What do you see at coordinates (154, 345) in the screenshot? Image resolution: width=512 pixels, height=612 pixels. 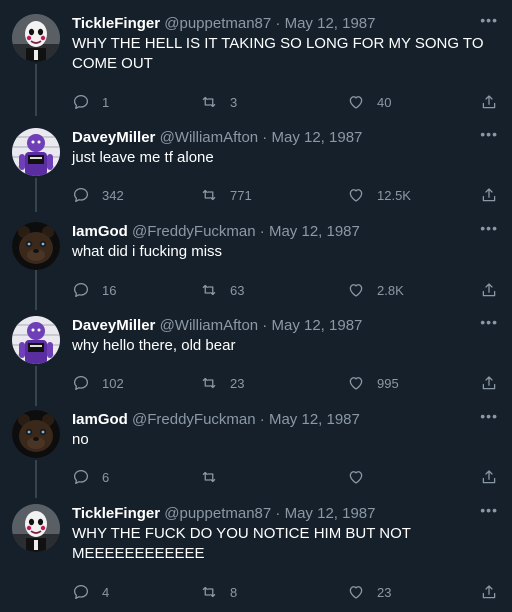 I see `tweet-text: why hello there, old bear` at bounding box center [154, 345].